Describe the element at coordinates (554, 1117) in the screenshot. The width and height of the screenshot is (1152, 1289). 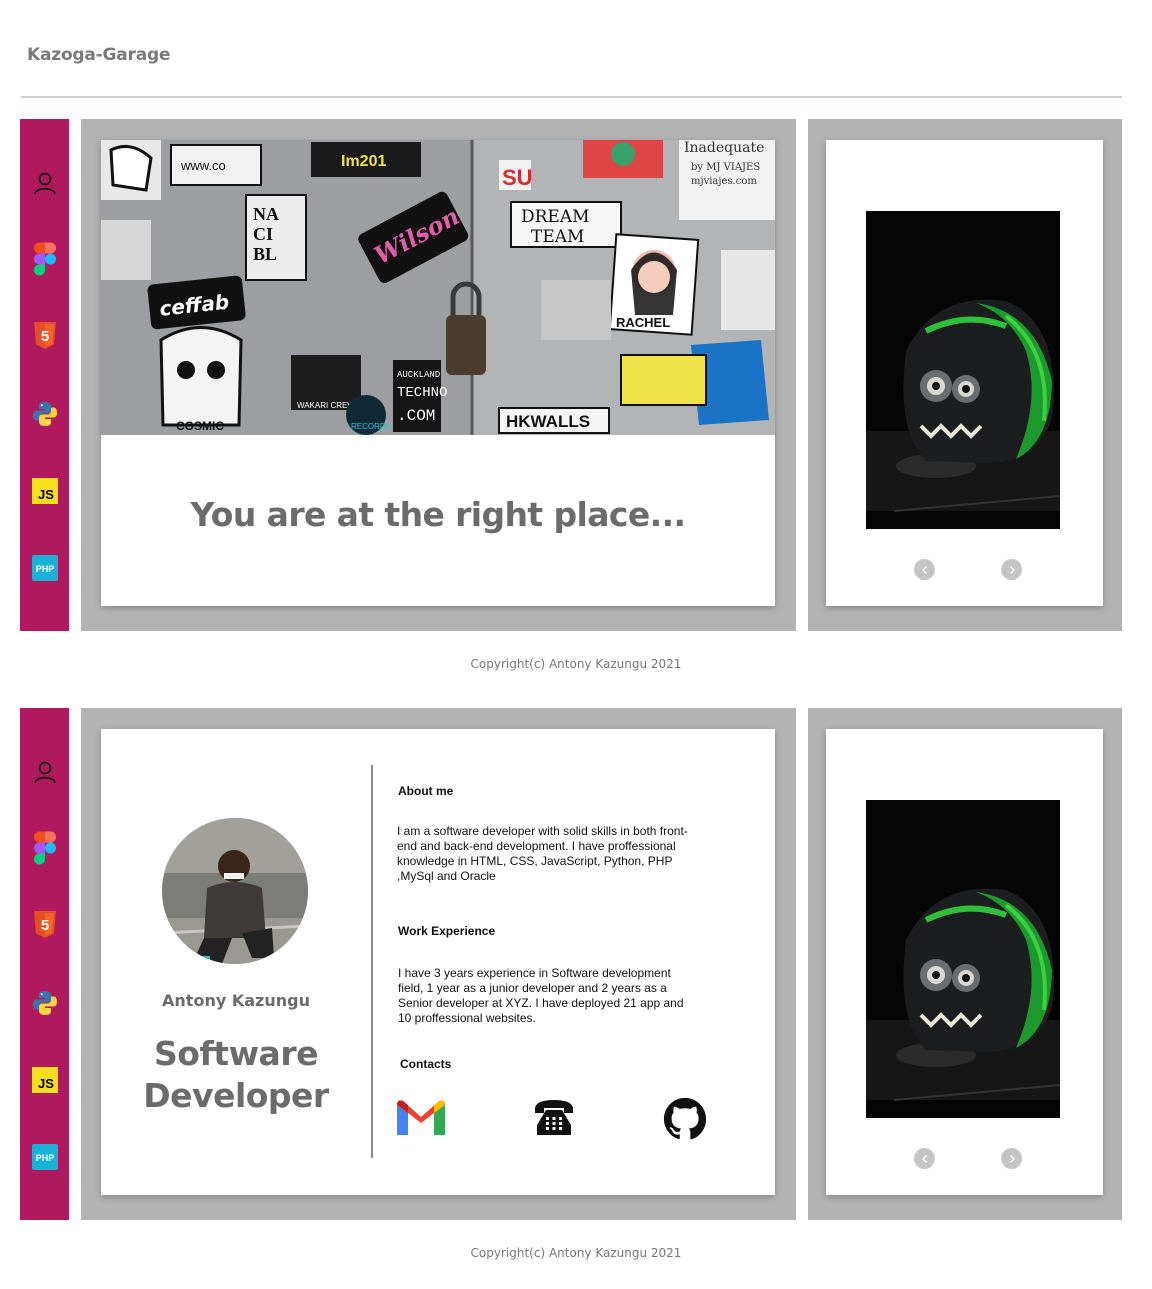
I see `telephone-icon` at that location.